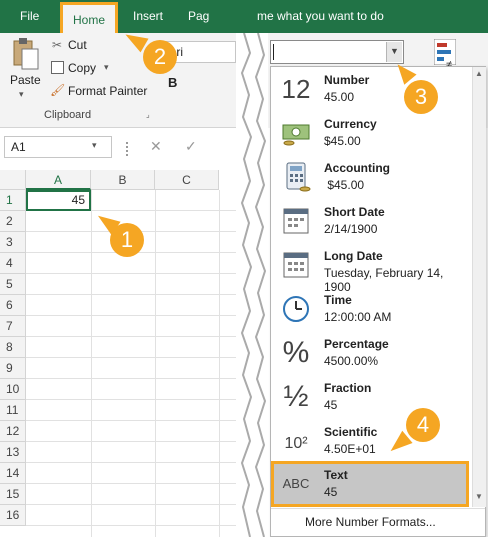  Describe the element at coordinates (94, 145) in the screenshot. I see `namebox-chevron-icon: ▾` at that location.